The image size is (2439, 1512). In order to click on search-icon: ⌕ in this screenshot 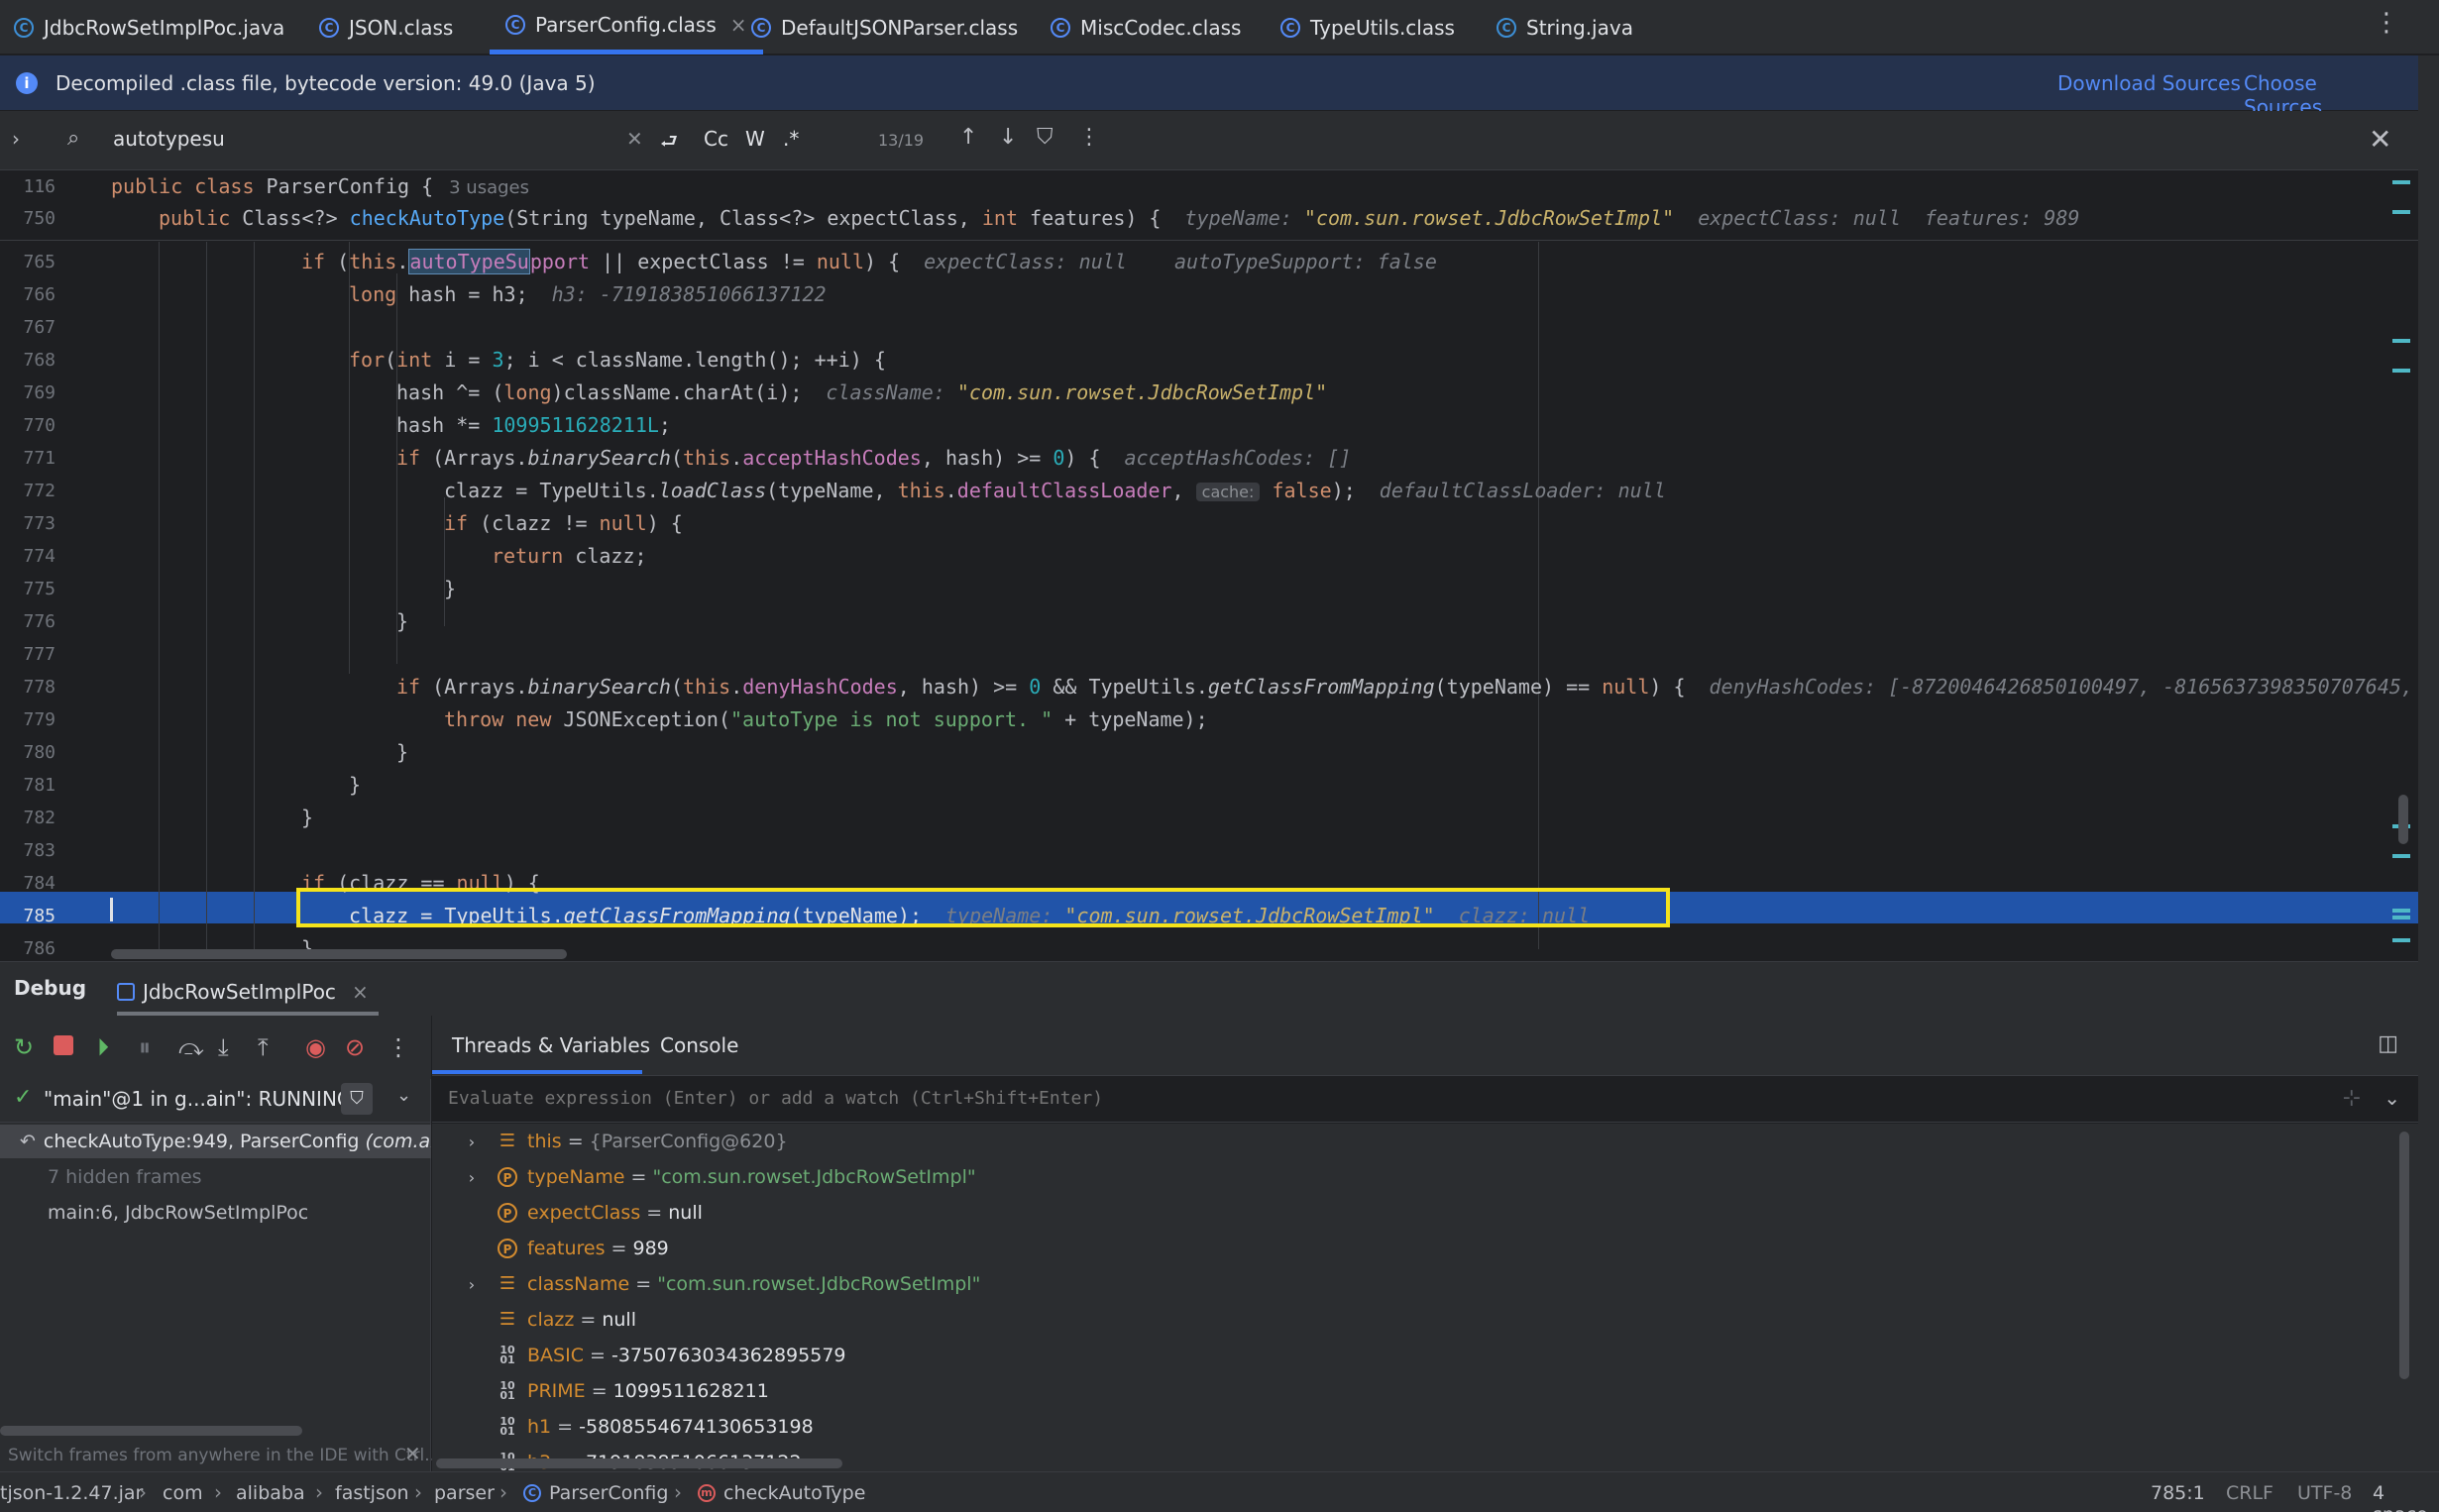, I will do `click(73, 139)`.